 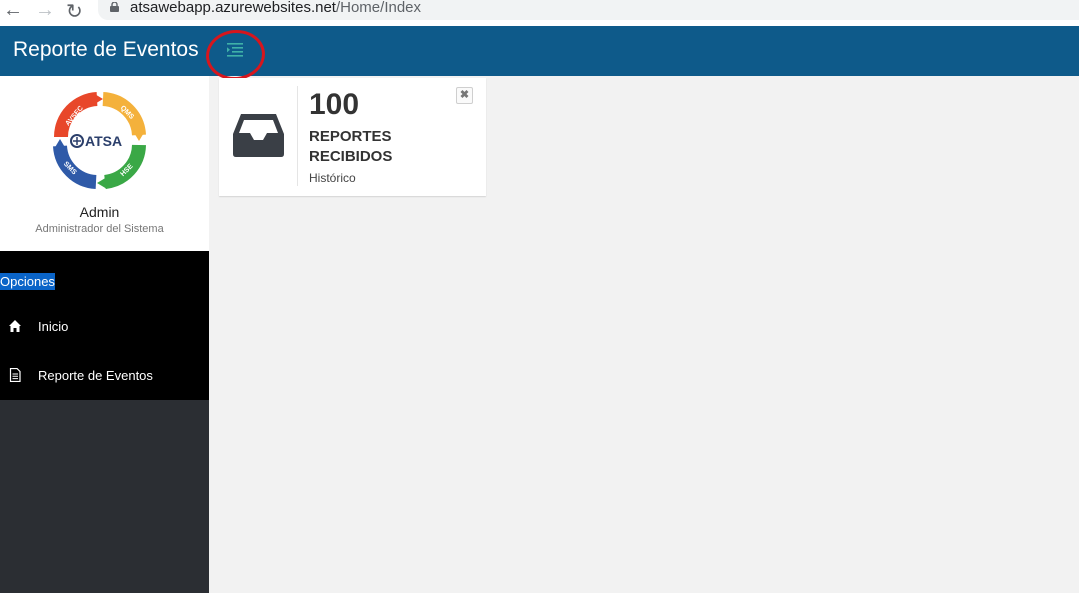 I want to click on info-subtext: Histórico, so click(x=332, y=178).